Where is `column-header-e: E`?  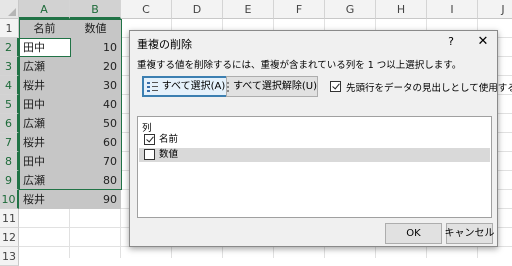
column-header-e: E is located at coordinates (248, 9).